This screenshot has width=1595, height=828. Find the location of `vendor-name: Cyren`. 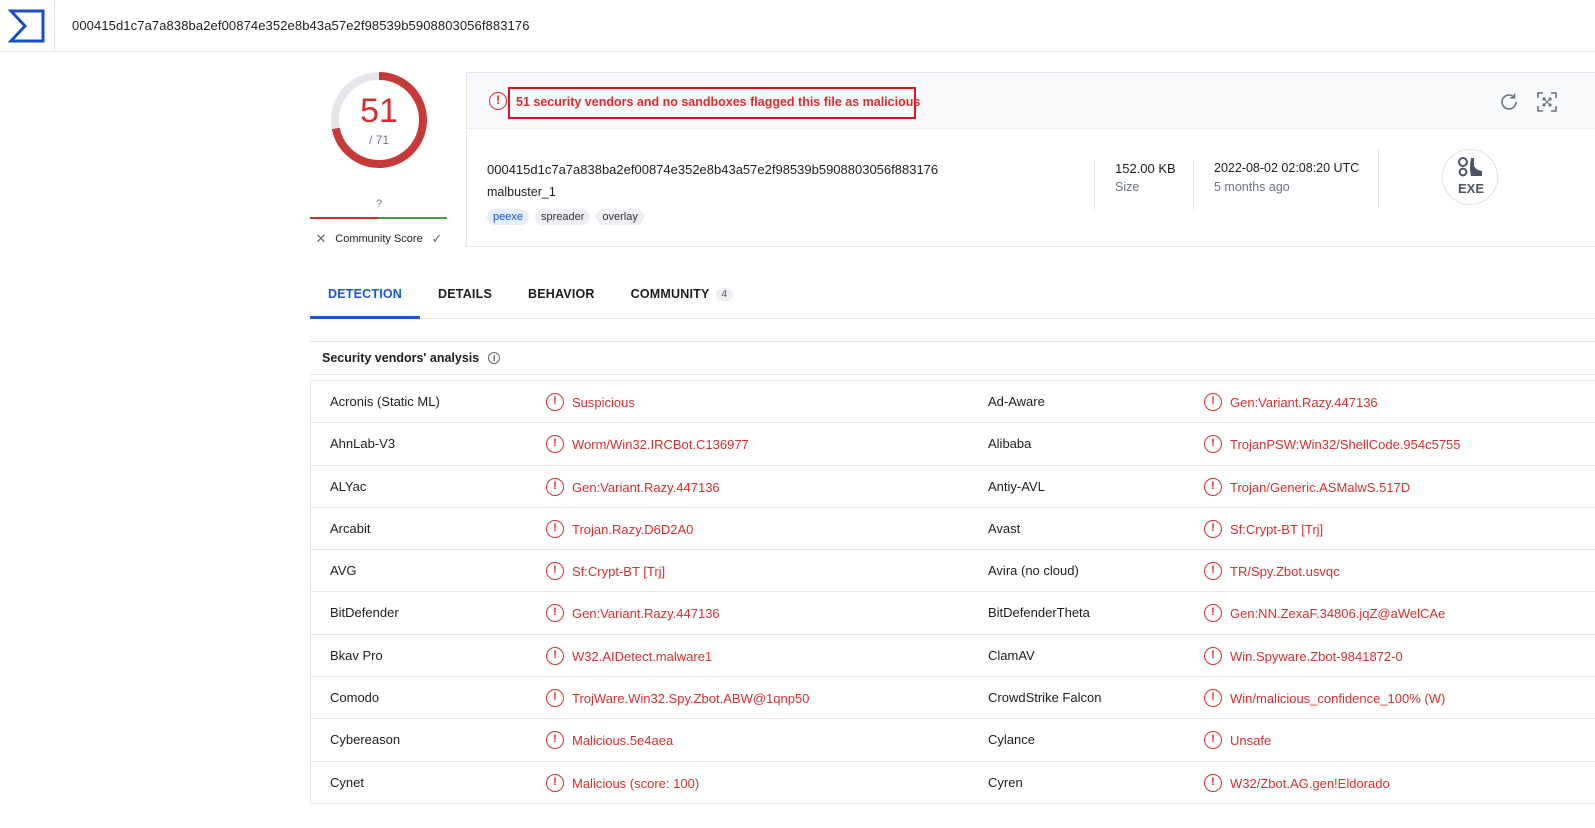

vendor-name: Cyren is located at coordinates (1005, 782).